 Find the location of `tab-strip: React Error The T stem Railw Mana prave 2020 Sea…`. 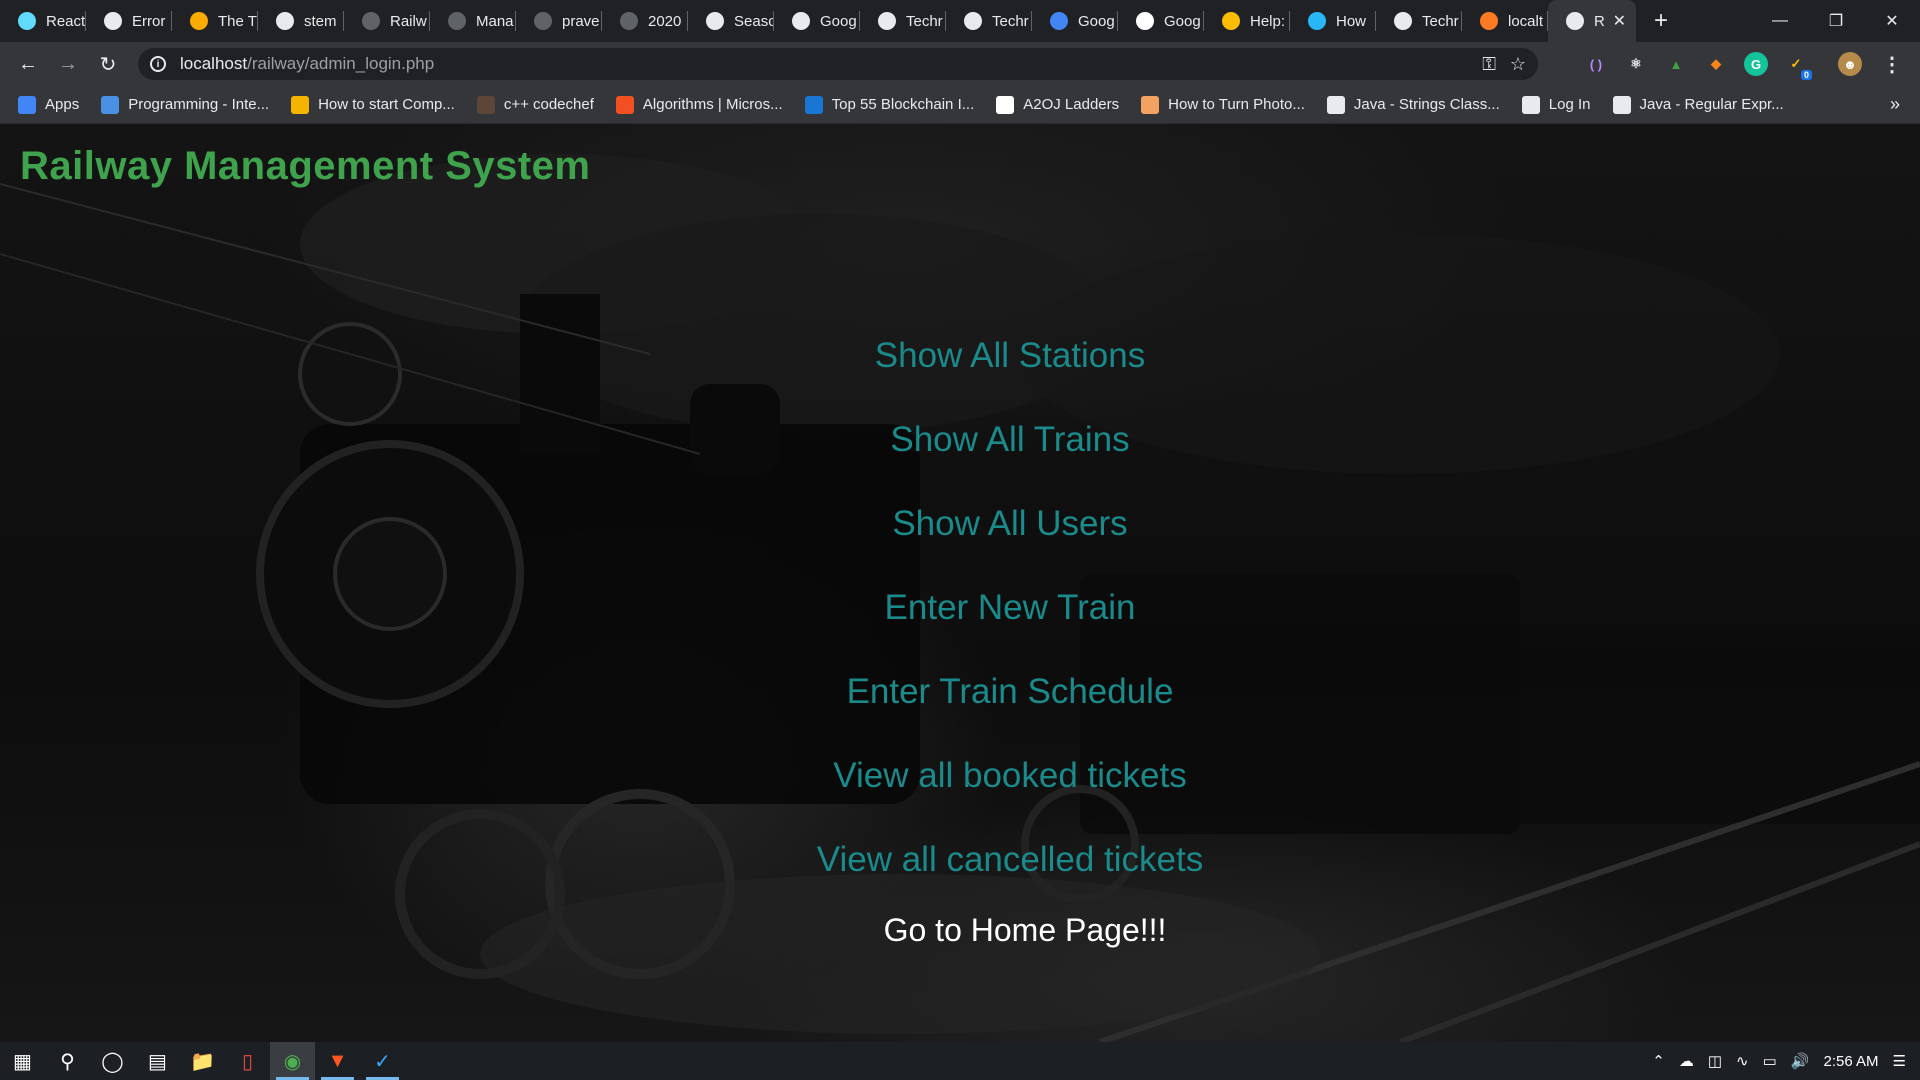

tab-strip: React Error The T stem Railw Mana prave 2020 Sea… is located at coordinates (960, 21).